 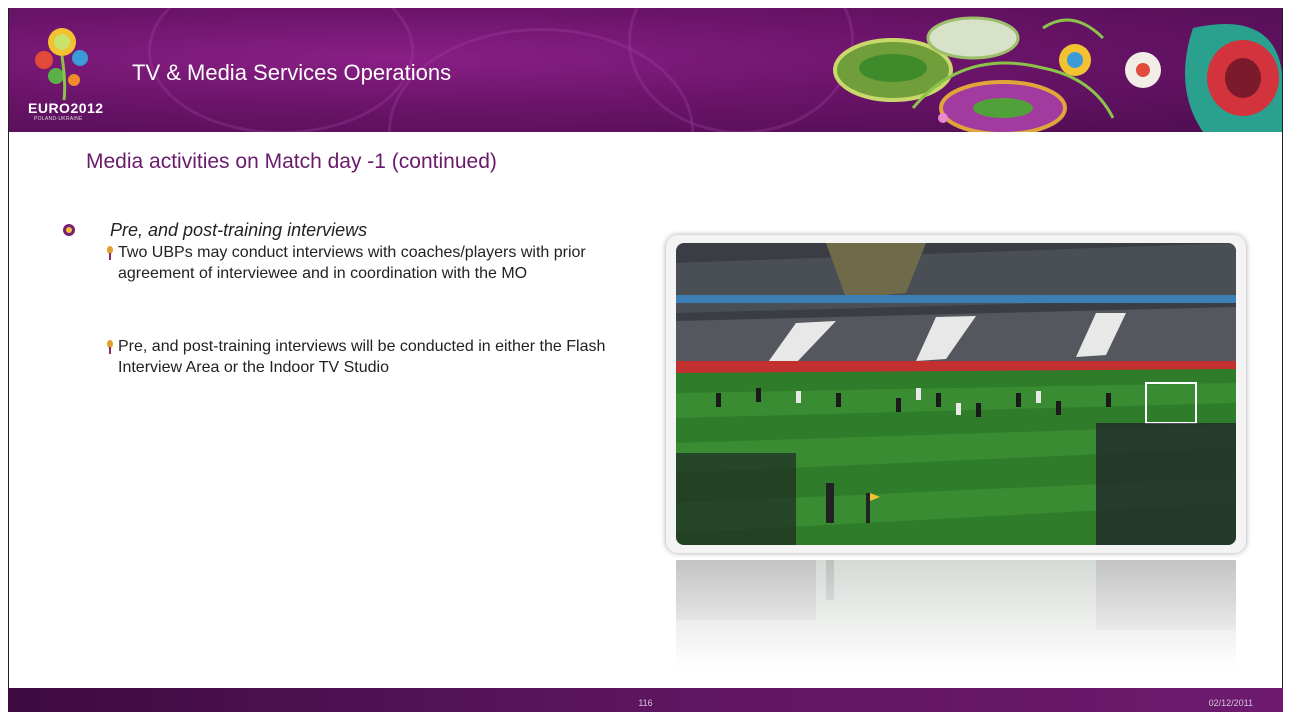 I want to click on slide-footer: 116 02/12/2011, so click(x=645, y=700).